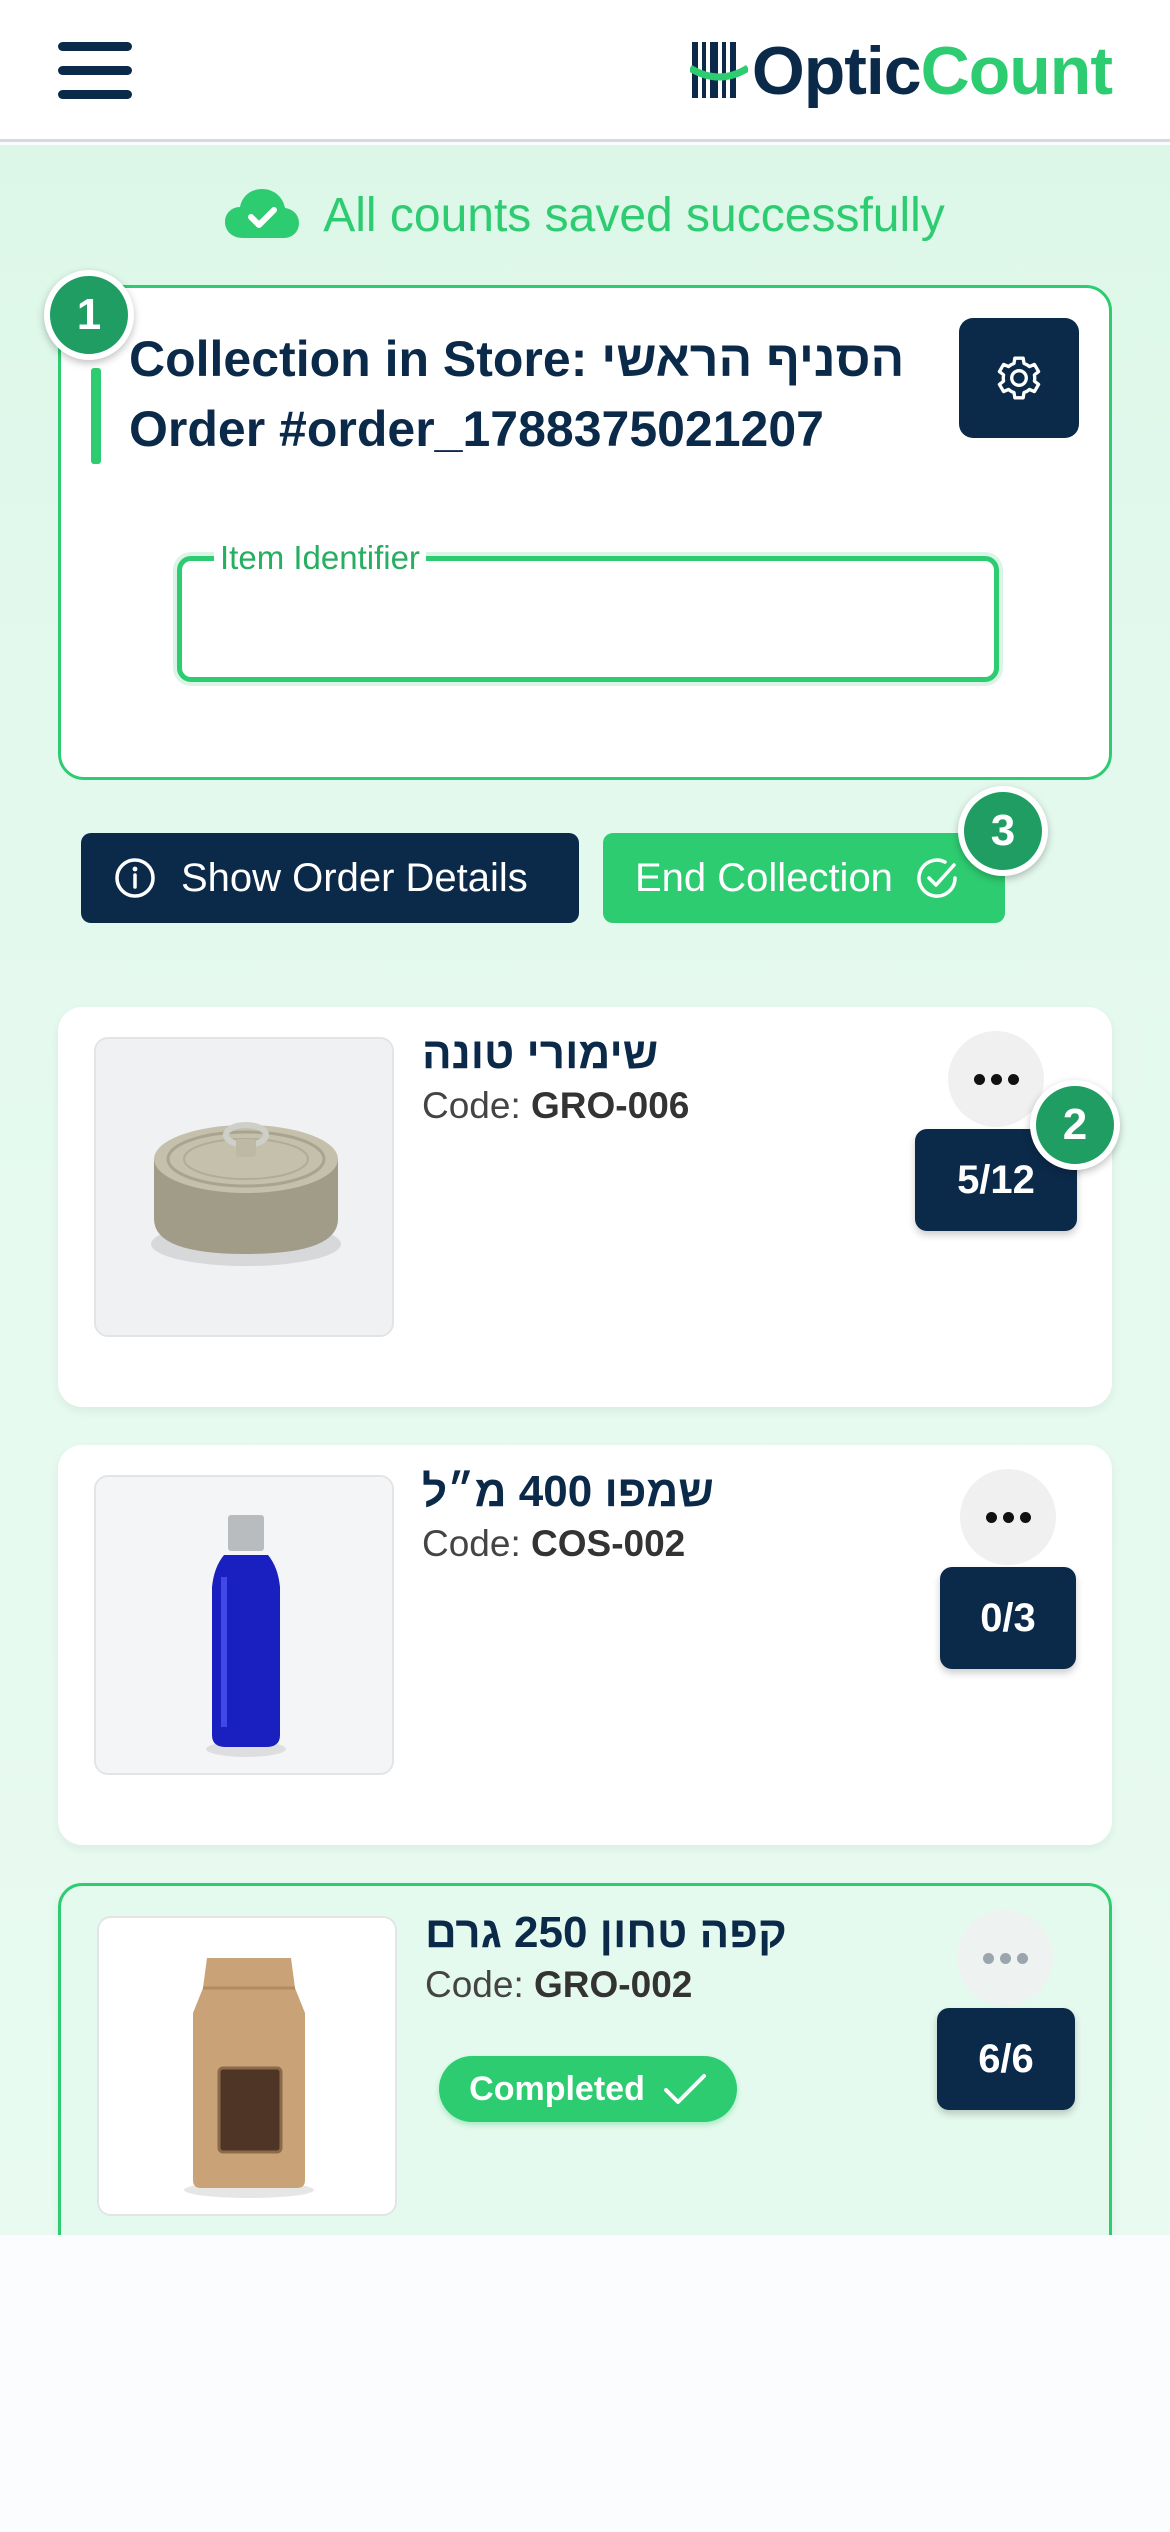 This screenshot has height=2532, width=1170. Describe the element at coordinates (135, 878) in the screenshot. I see `info-icon` at that location.